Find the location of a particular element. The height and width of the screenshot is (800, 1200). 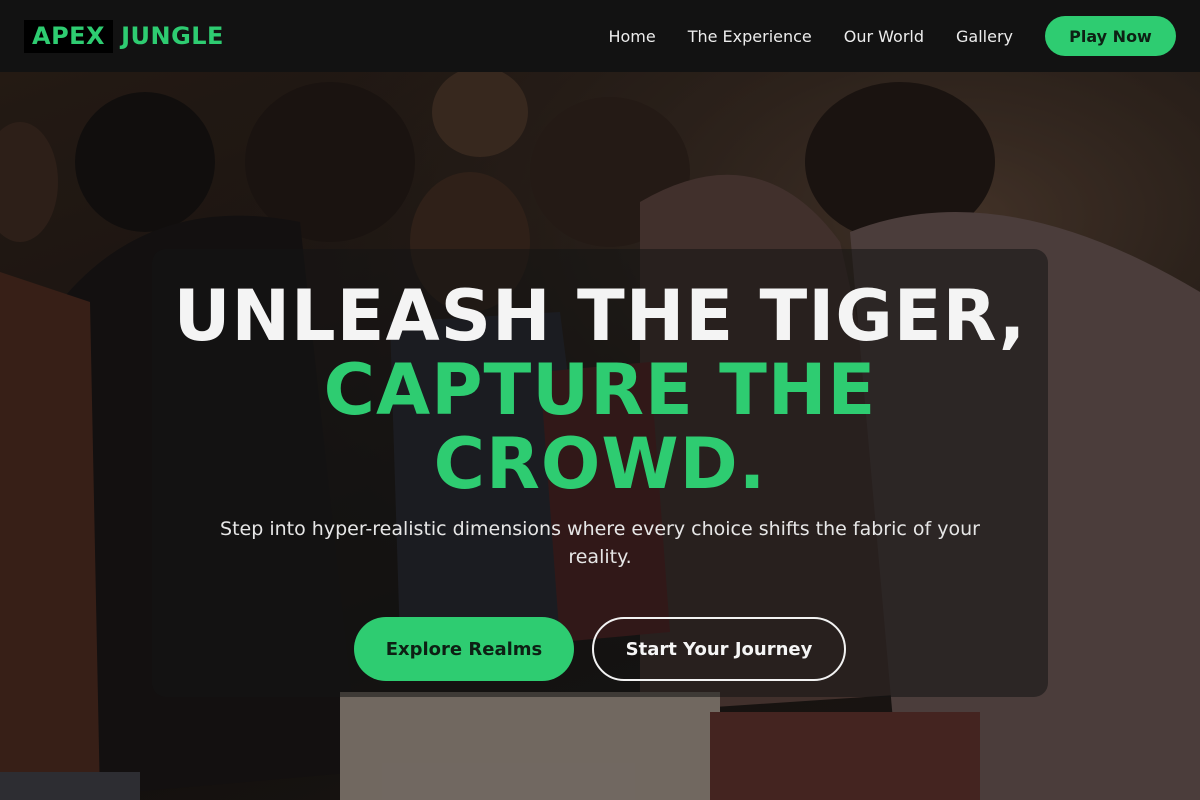

nav-link-our-world: Our World is located at coordinates (884, 36).